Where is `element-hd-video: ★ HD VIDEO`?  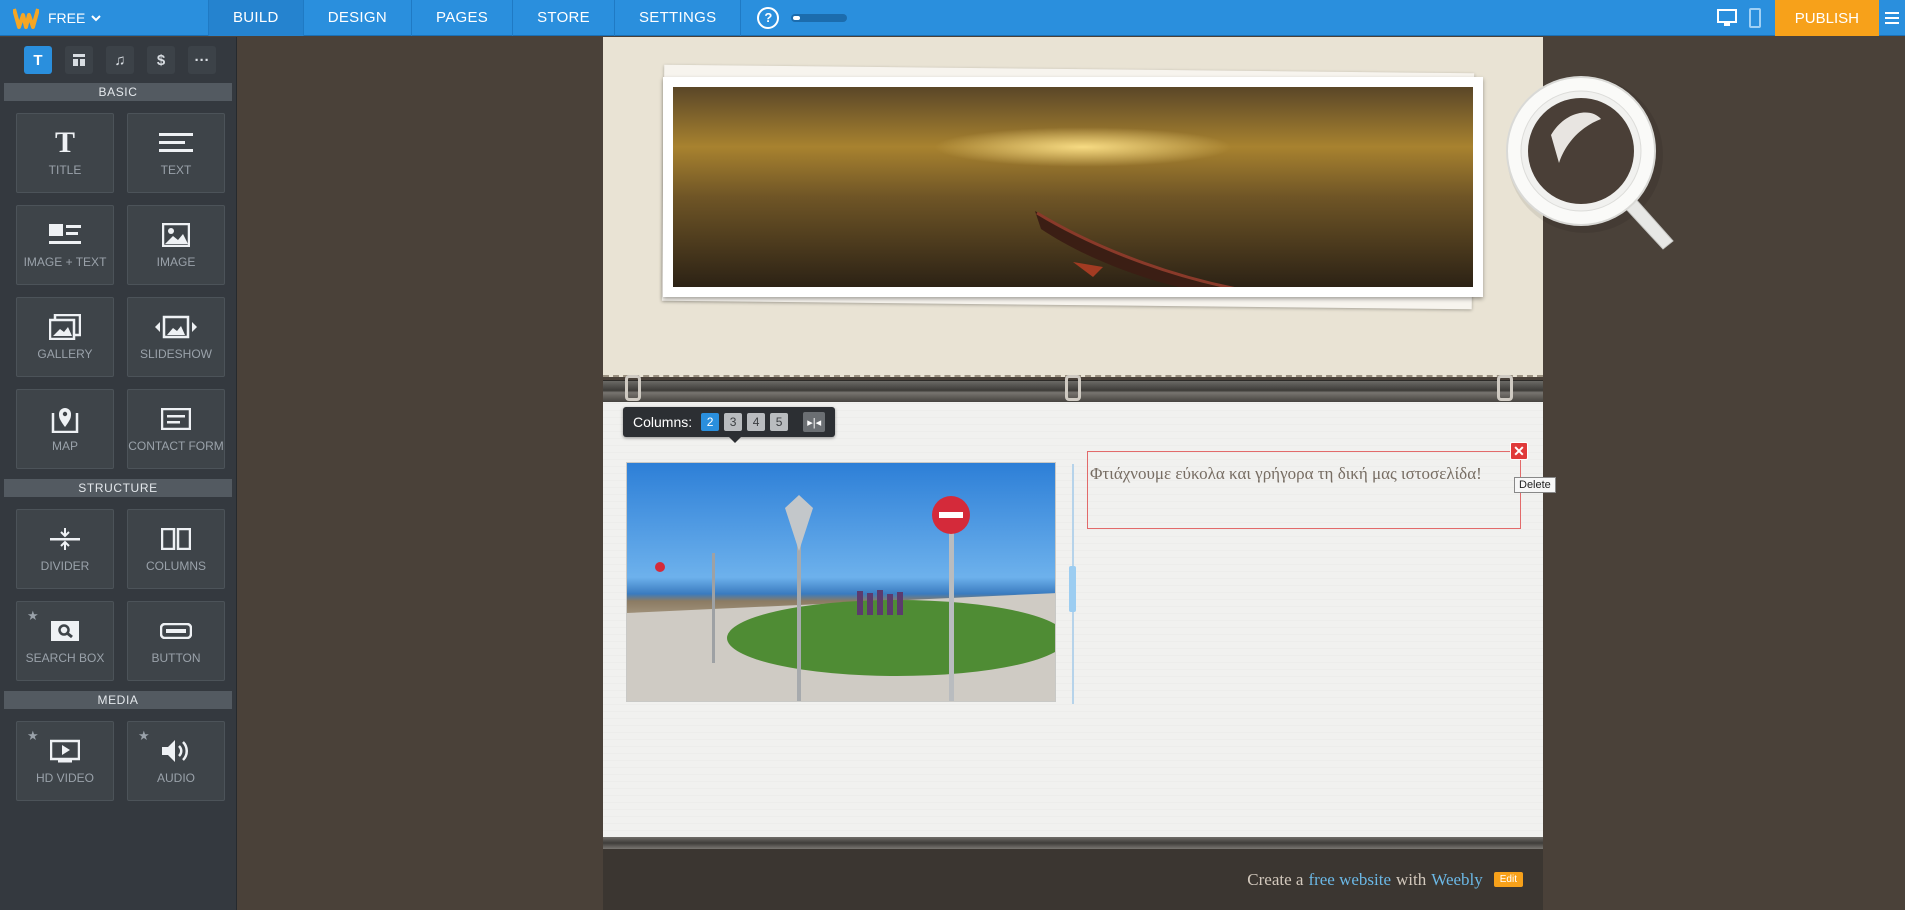 element-hd-video: ★ HD VIDEO is located at coordinates (65, 761).